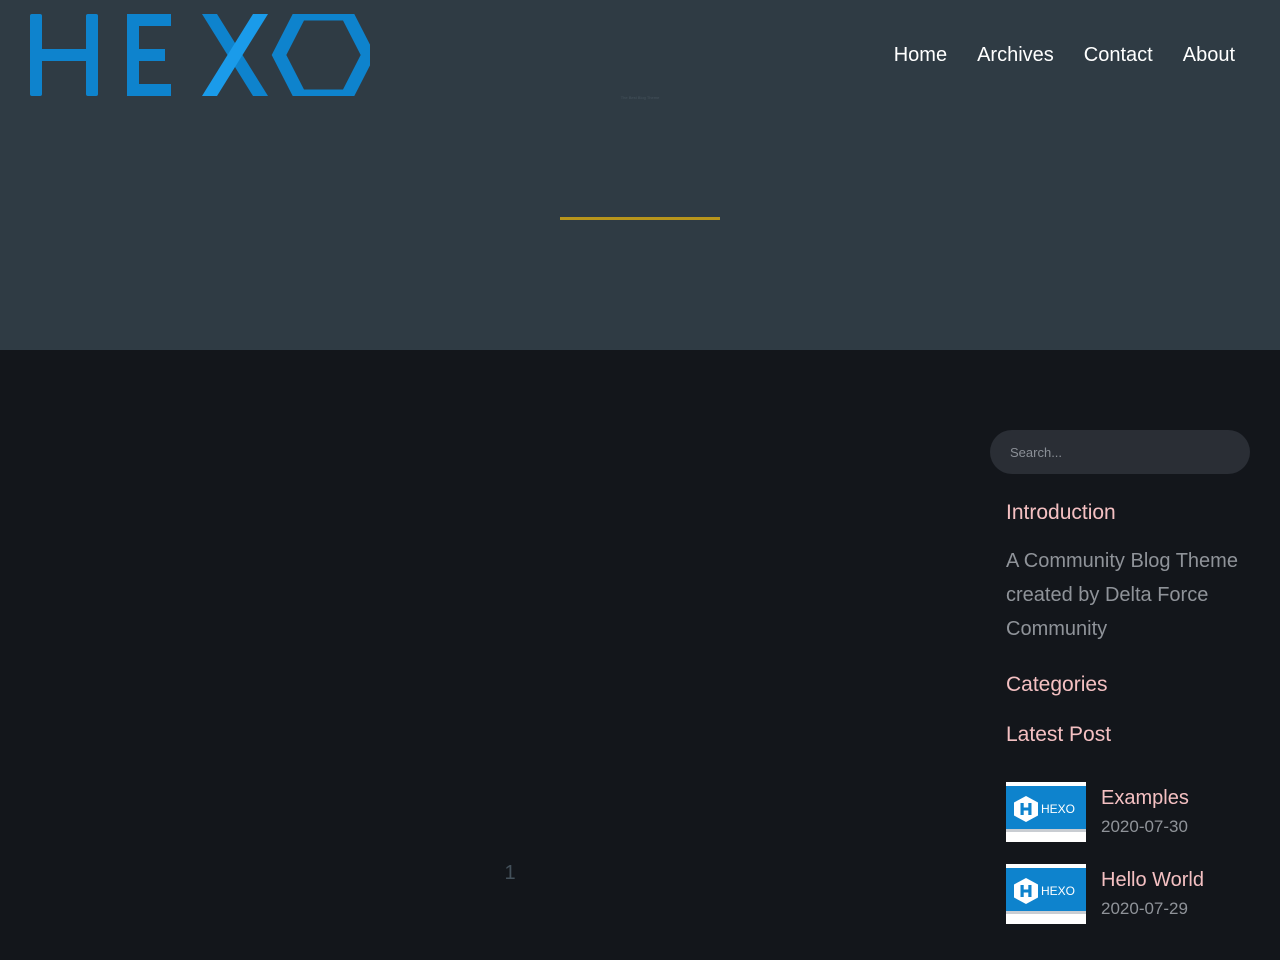 Image resolution: width=1280 pixels, height=960 pixels. I want to click on post-date: 2020-07-30, so click(1144, 826).